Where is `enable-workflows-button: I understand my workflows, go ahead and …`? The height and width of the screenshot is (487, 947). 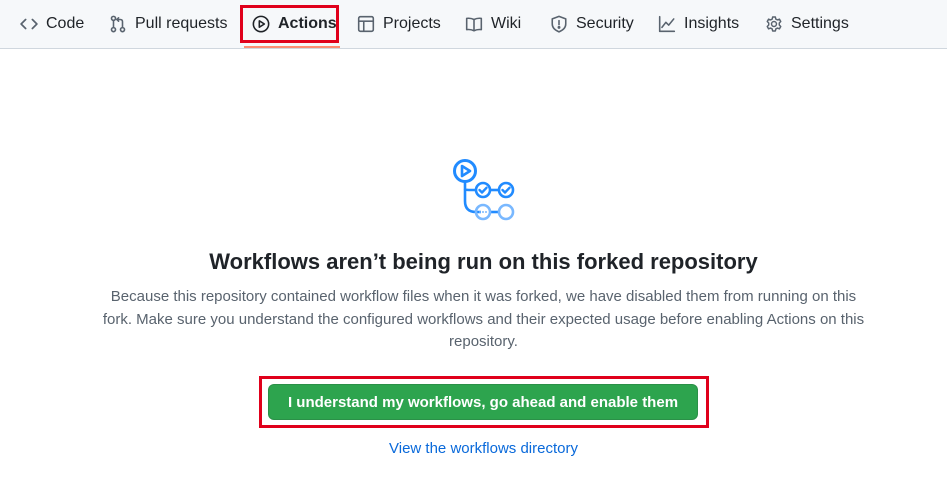 enable-workflows-button: I understand my workflows, go ahead and … is located at coordinates (483, 402).